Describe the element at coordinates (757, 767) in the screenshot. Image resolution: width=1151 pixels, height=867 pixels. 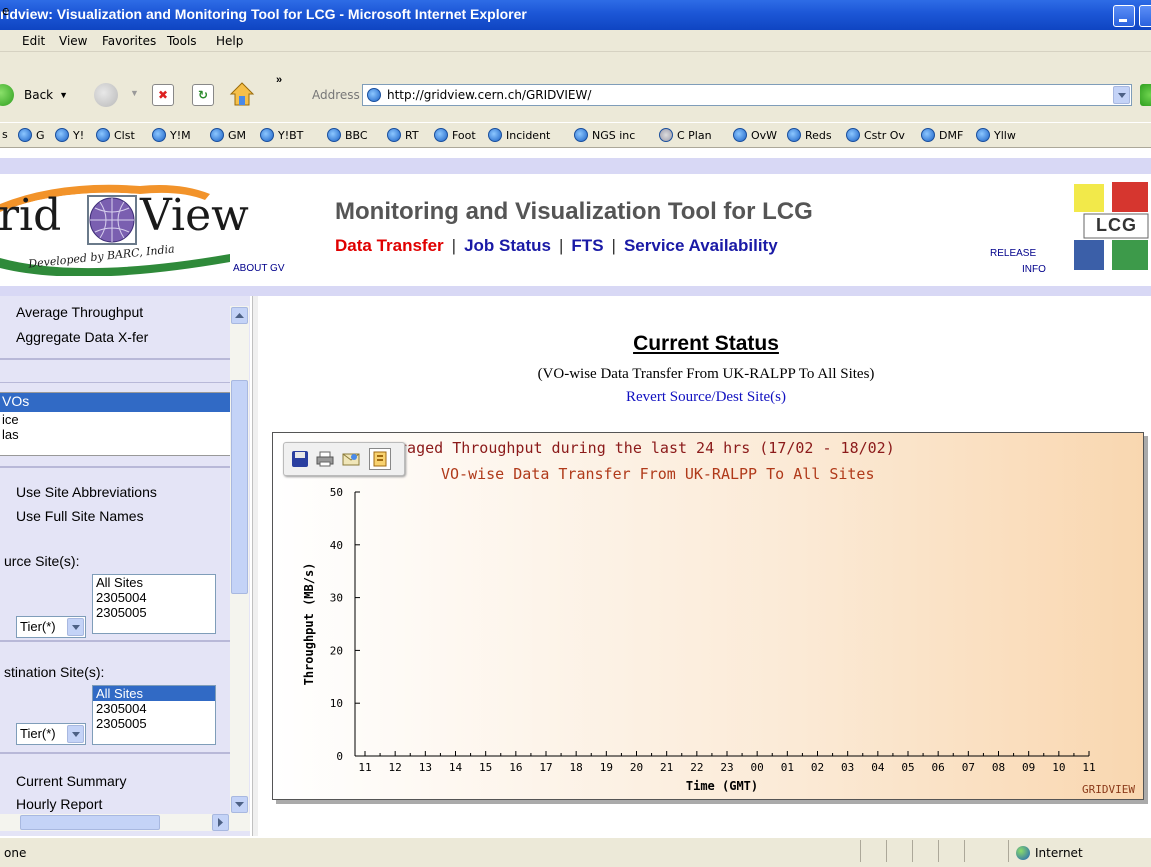
I see `x-tick-label: 00` at that location.